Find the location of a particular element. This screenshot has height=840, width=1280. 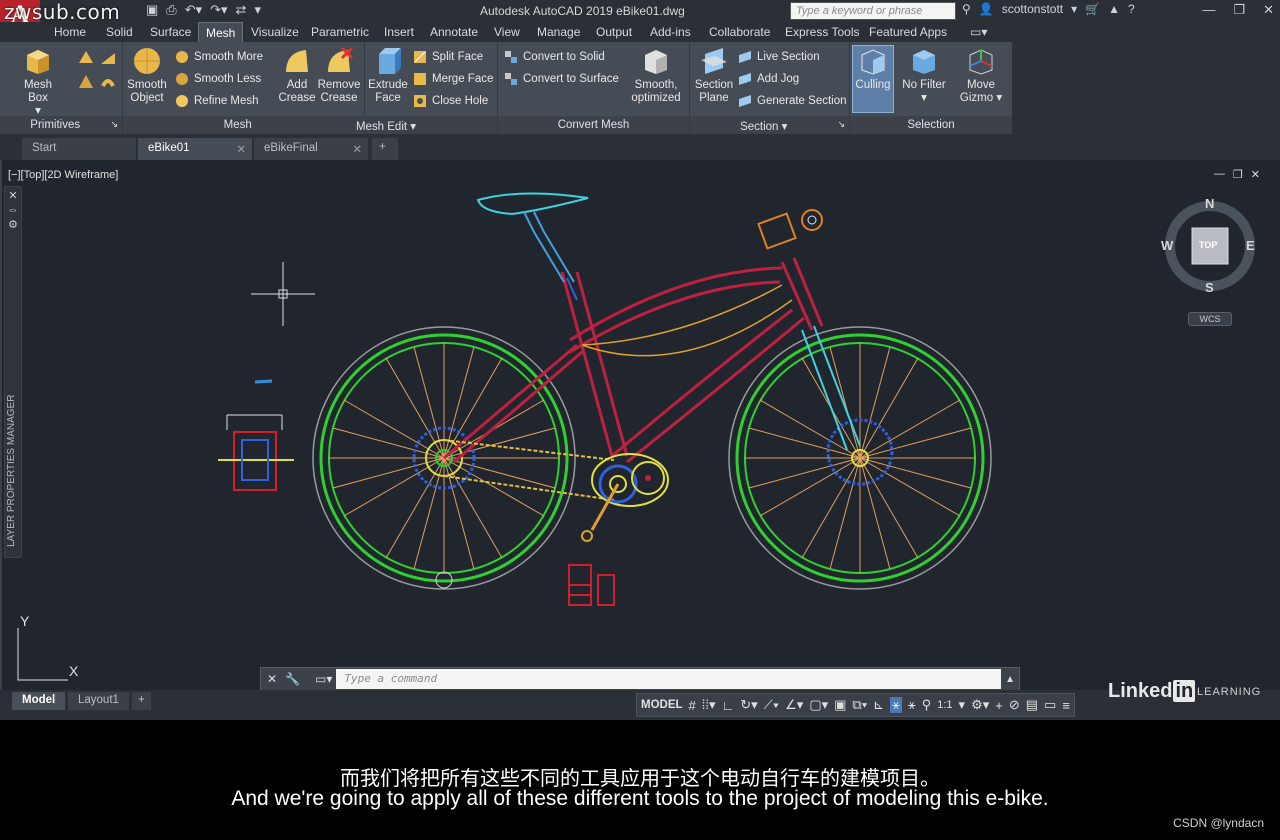

auto-scale-icon: ⚹ is located at coordinates (912, 705).